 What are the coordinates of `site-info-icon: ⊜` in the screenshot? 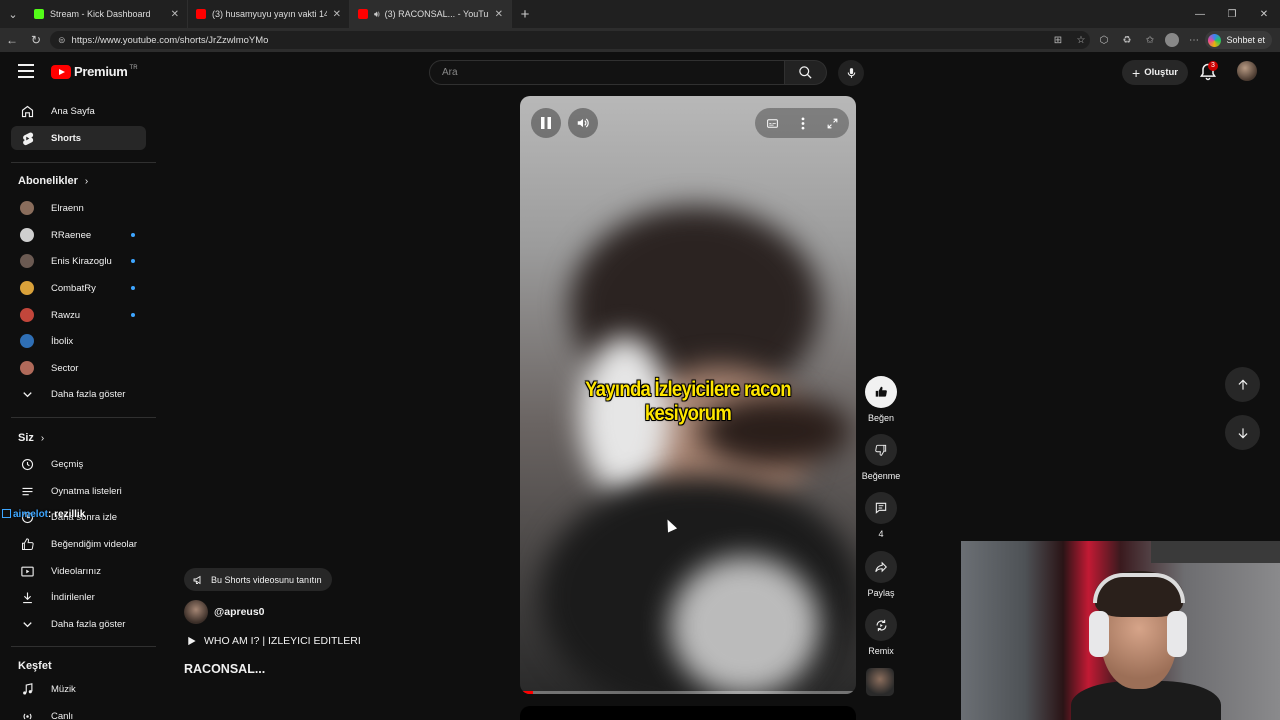 It's located at (62, 40).